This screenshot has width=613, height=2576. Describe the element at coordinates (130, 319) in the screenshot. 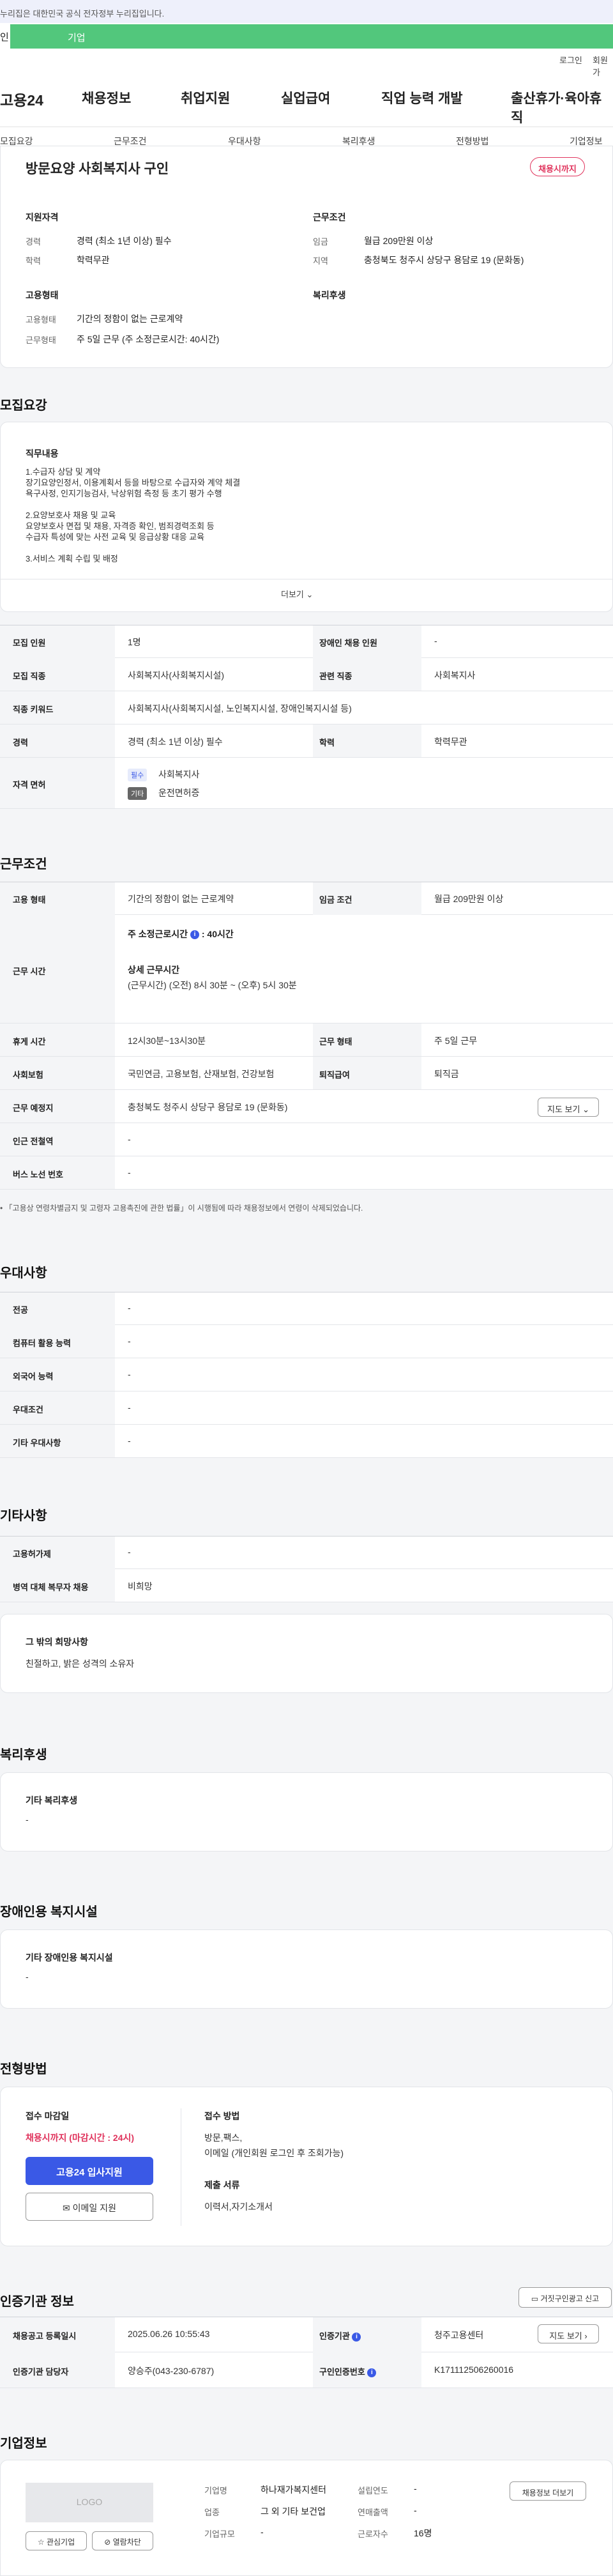

I see `emptype-value: 기간의 정함이 없는 근로계약` at that location.